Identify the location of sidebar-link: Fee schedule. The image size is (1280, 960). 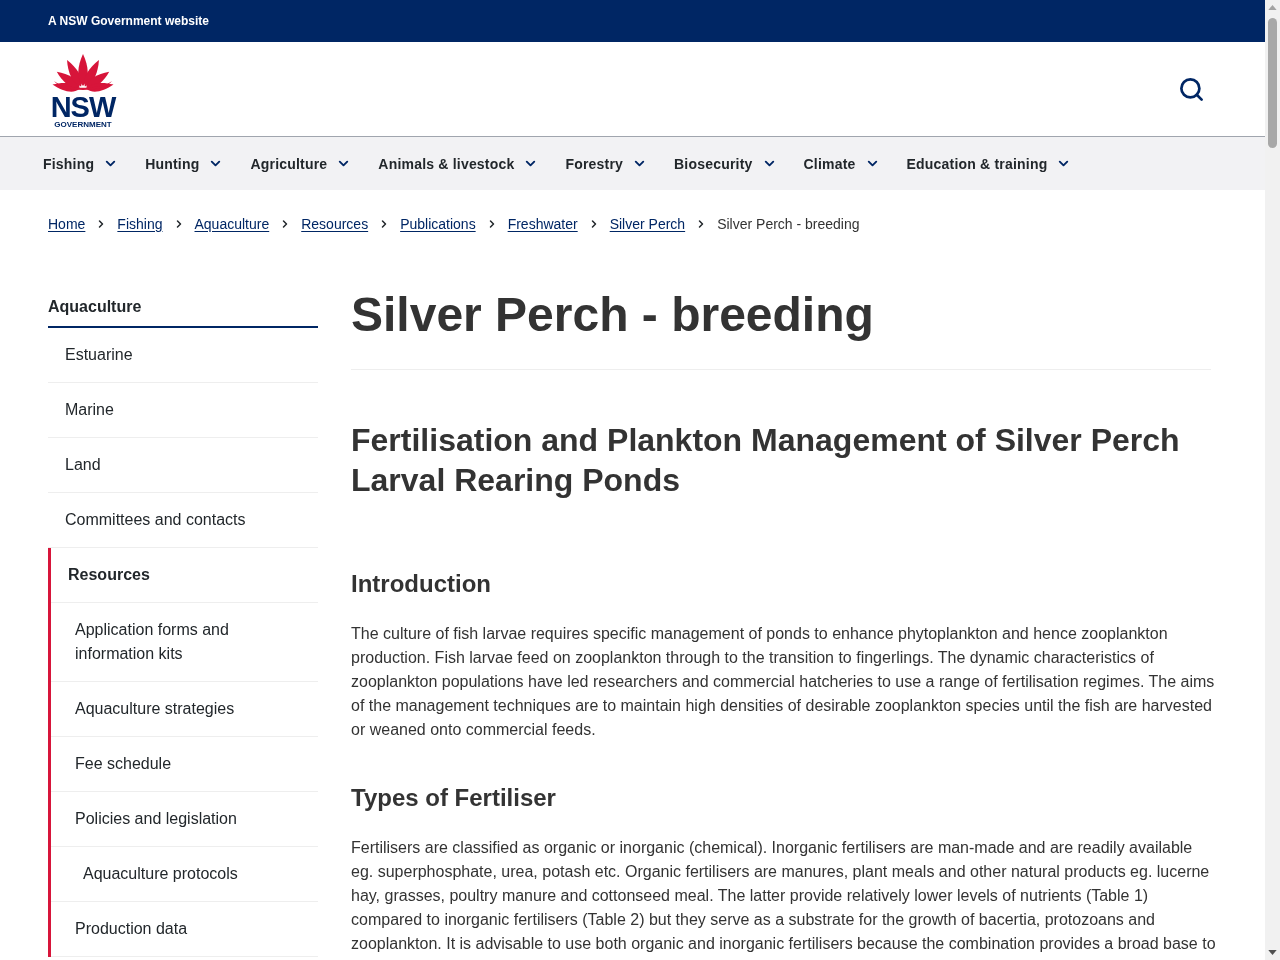
(184, 764).